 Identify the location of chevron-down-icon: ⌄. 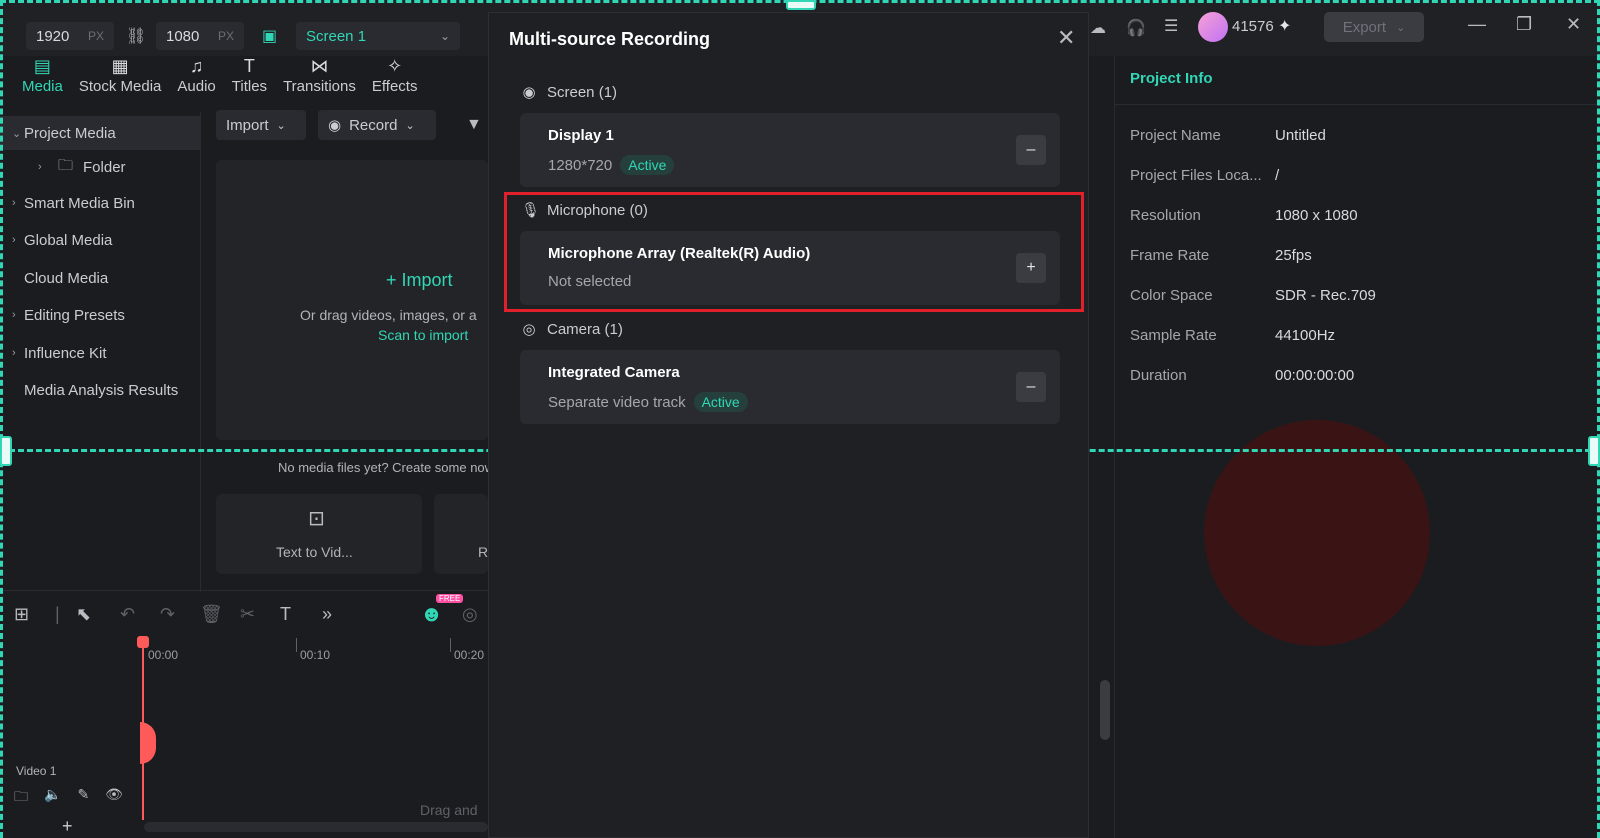
(410, 125).